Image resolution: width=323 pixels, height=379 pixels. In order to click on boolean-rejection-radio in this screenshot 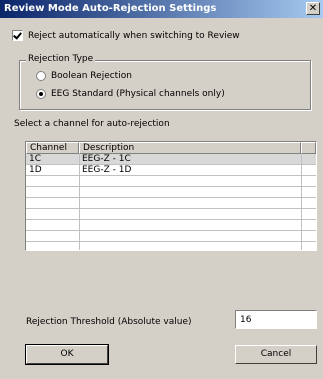, I will do `click(41, 76)`.